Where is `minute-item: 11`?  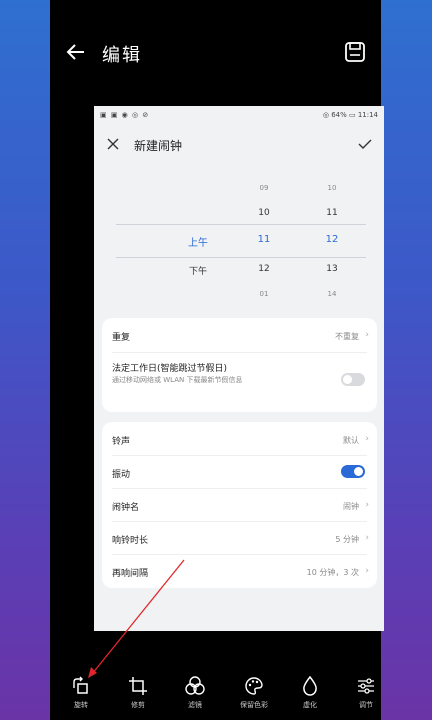
minute-item: 11 is located at coordinates (332, 213).